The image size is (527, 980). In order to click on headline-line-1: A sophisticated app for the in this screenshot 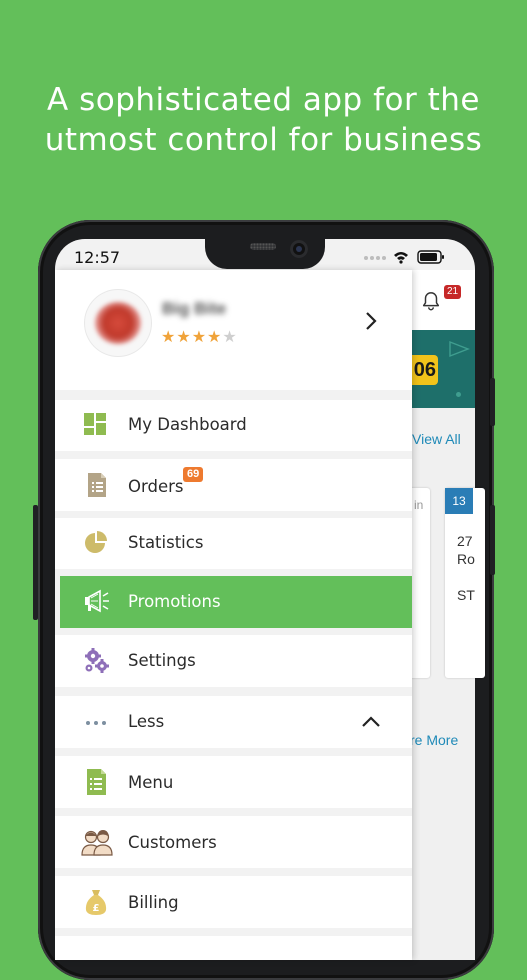, I will do `click(263, 100)`.